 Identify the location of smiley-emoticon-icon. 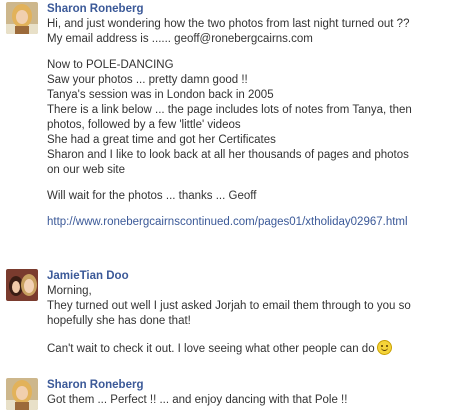
(384, 347).